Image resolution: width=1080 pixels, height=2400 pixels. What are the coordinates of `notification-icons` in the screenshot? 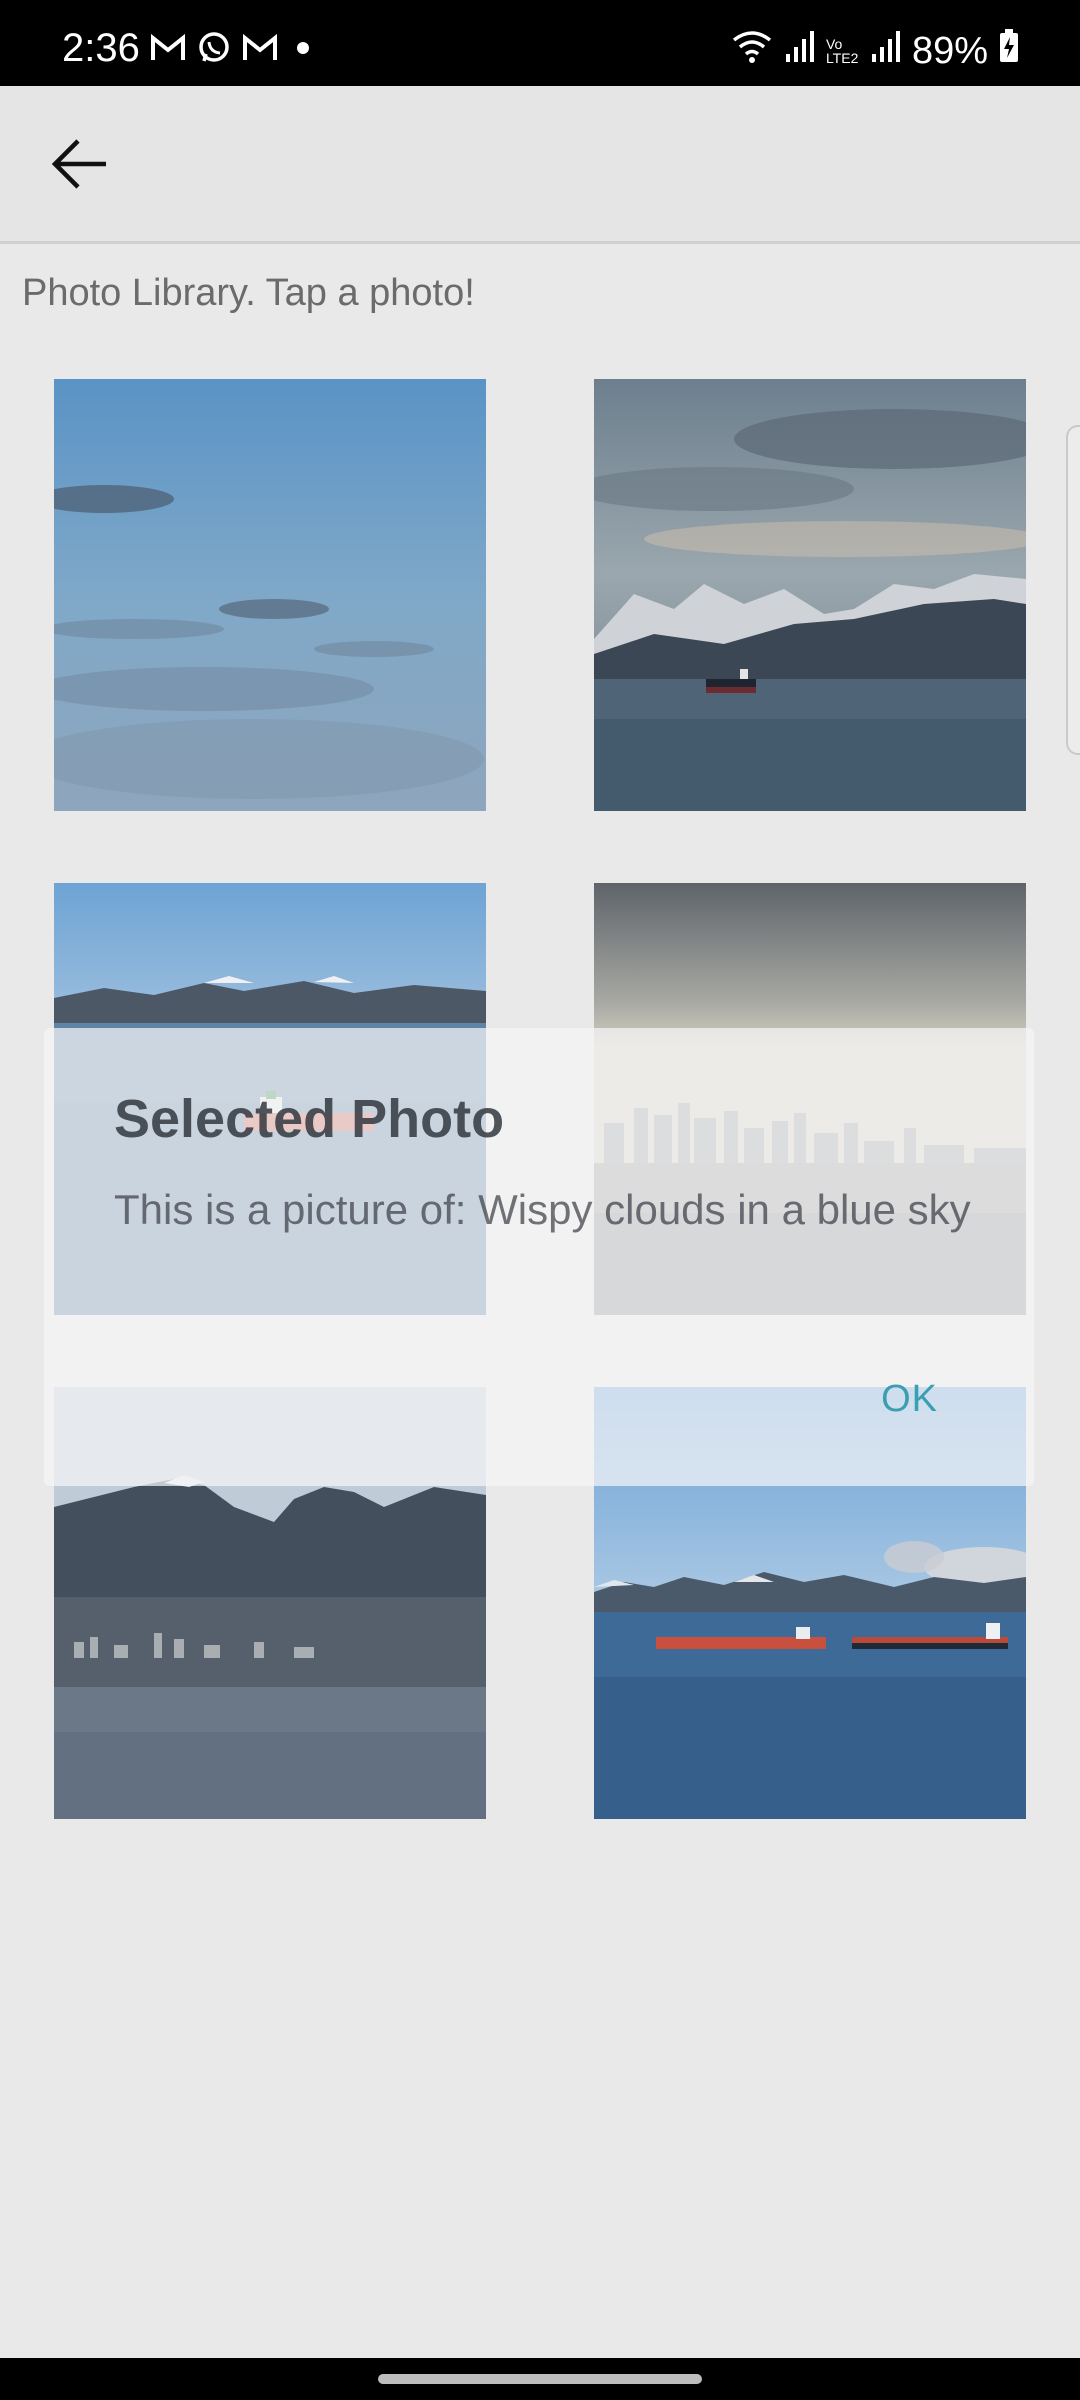 It's located at (234, 50).